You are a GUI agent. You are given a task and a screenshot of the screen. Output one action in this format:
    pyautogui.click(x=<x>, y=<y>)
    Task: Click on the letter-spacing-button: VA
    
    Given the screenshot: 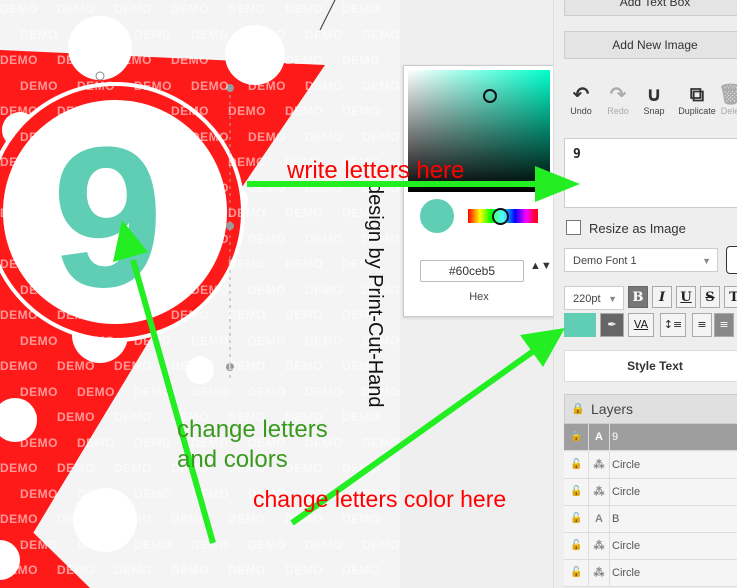 What is the action you would take?
    pyautogui.click(x=641, y=325)
    